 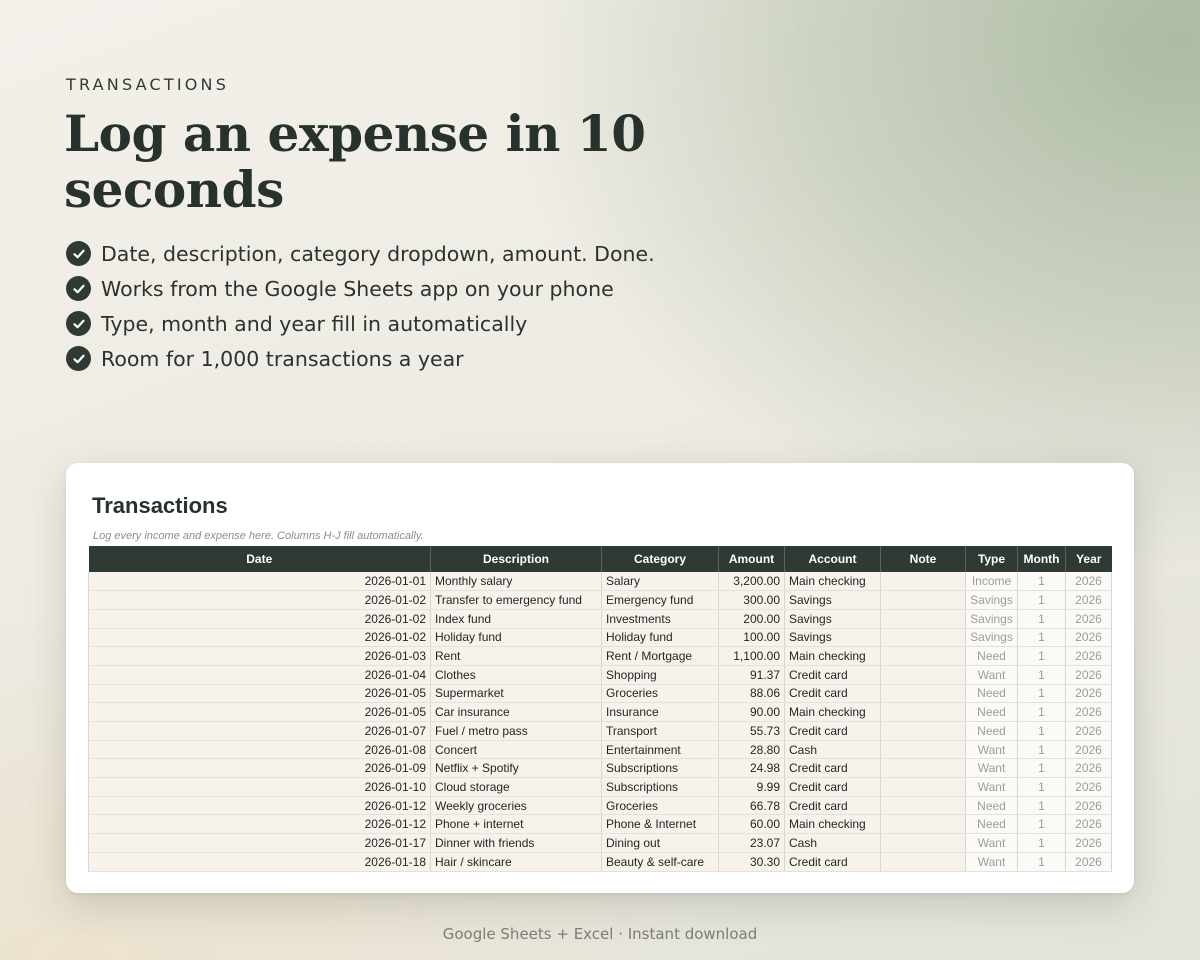 I want to click on date-cell: 2026-01-17, so click(x=259, y=843).